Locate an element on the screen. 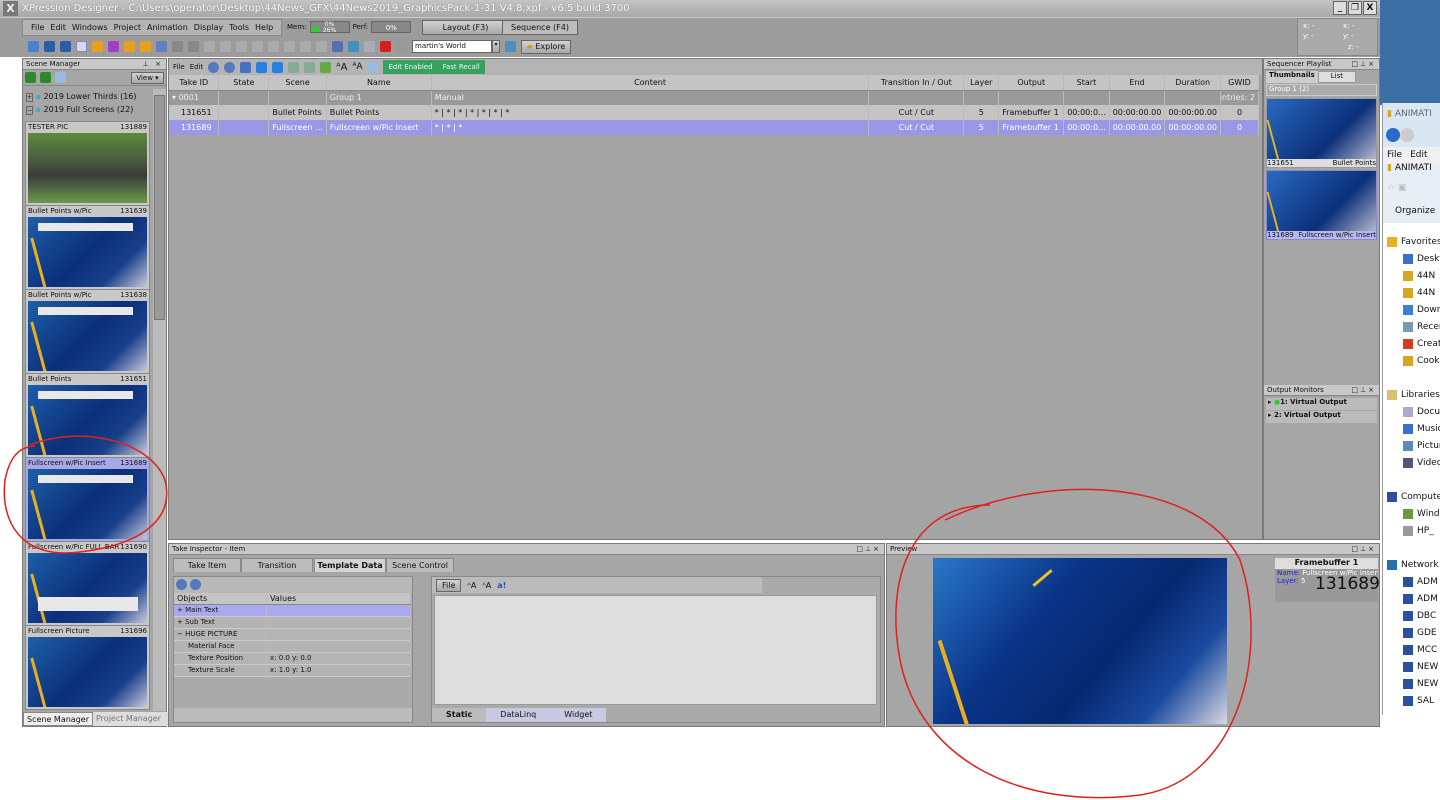 The width and height of the screenshot is (1440, 800). annotation-circle-preview is located at coordinates (1073, 643).